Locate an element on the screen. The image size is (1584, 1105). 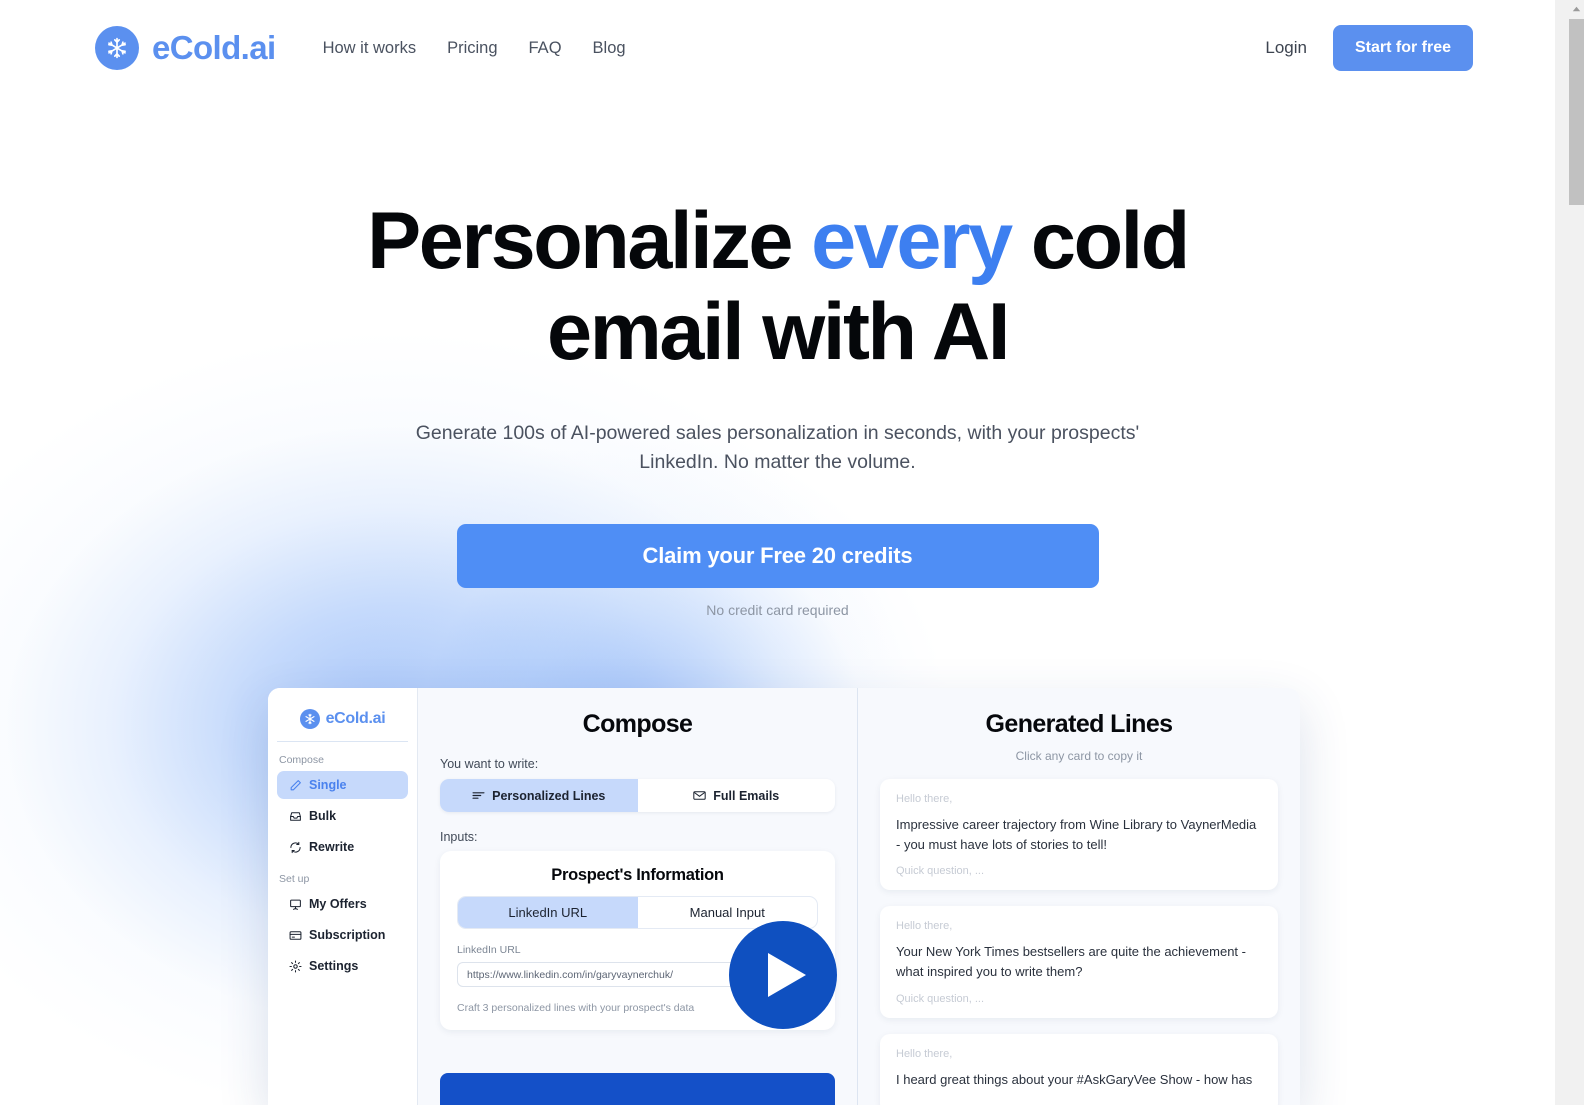
sidebar-item-settings: Settings is located at coordinates (342, 966).